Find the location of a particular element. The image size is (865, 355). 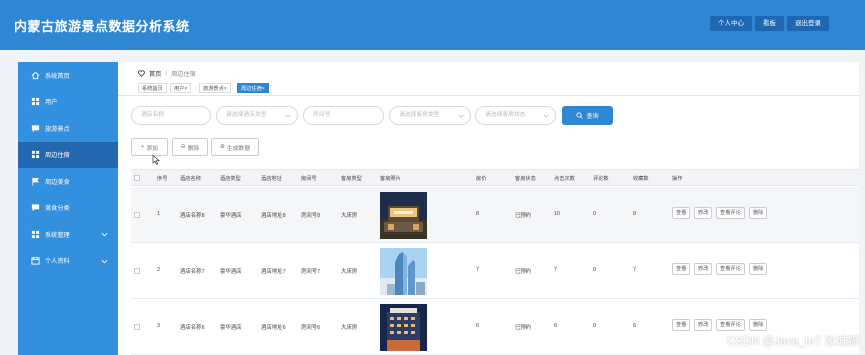

header-index: 序号 is located at coordinates (162, 179).